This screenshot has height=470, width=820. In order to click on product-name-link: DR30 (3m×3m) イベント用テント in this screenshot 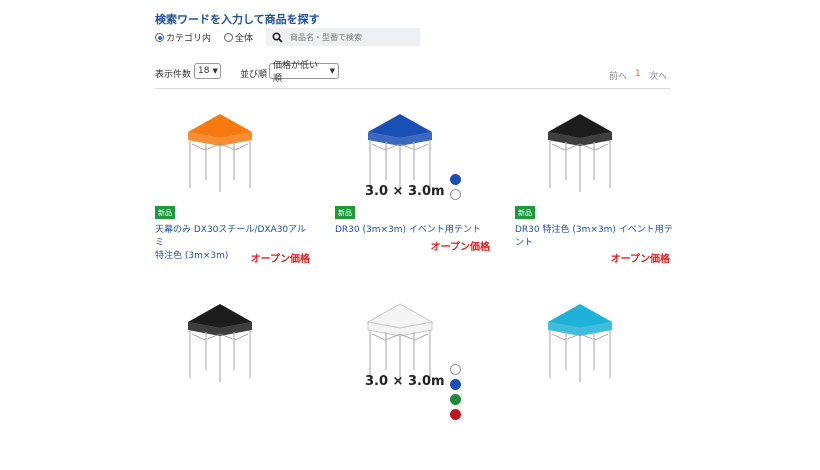, I will do `click(415, 230)`.